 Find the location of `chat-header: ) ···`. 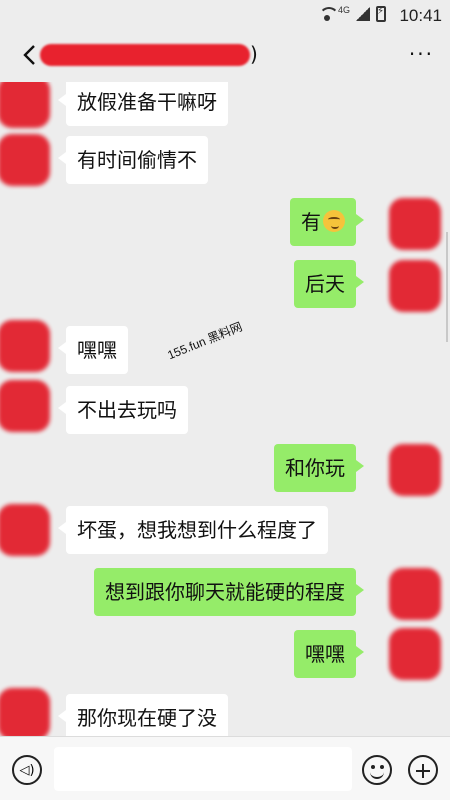

chat-header: ) ··· is located at coordinates (225, 57).